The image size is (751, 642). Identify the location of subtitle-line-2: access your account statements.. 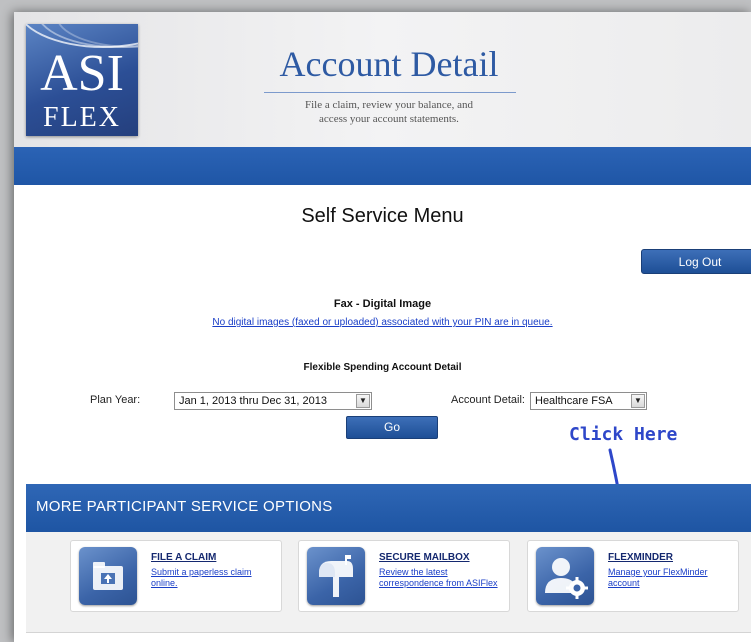
(389, 119).